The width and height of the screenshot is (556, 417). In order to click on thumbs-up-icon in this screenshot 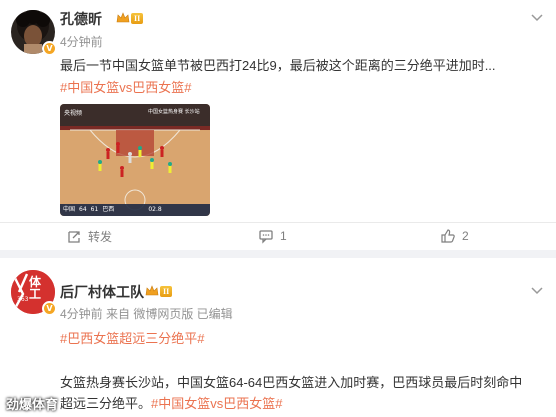, I will do `click(448, 236)`.